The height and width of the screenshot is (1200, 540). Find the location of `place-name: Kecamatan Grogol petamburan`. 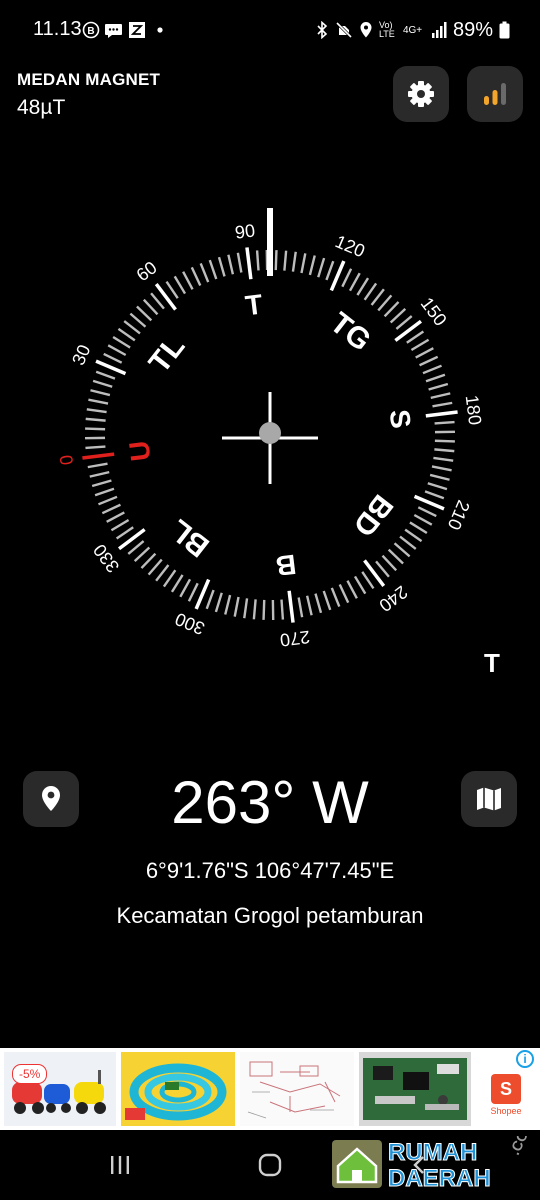

place-name: Kecamatan Grogol petamburan is located at coordinates (270, 915).